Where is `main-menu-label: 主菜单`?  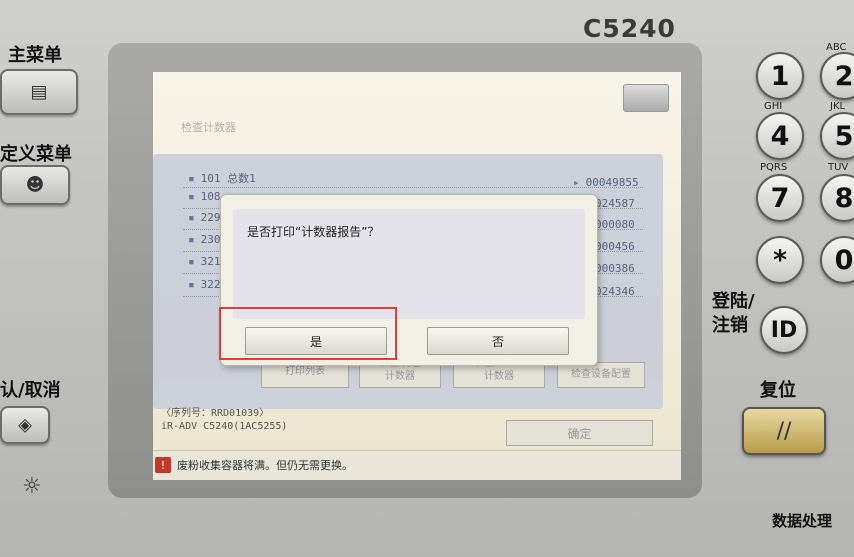
main-menu-label: 主菜单 is located at coordinates (35, 55).